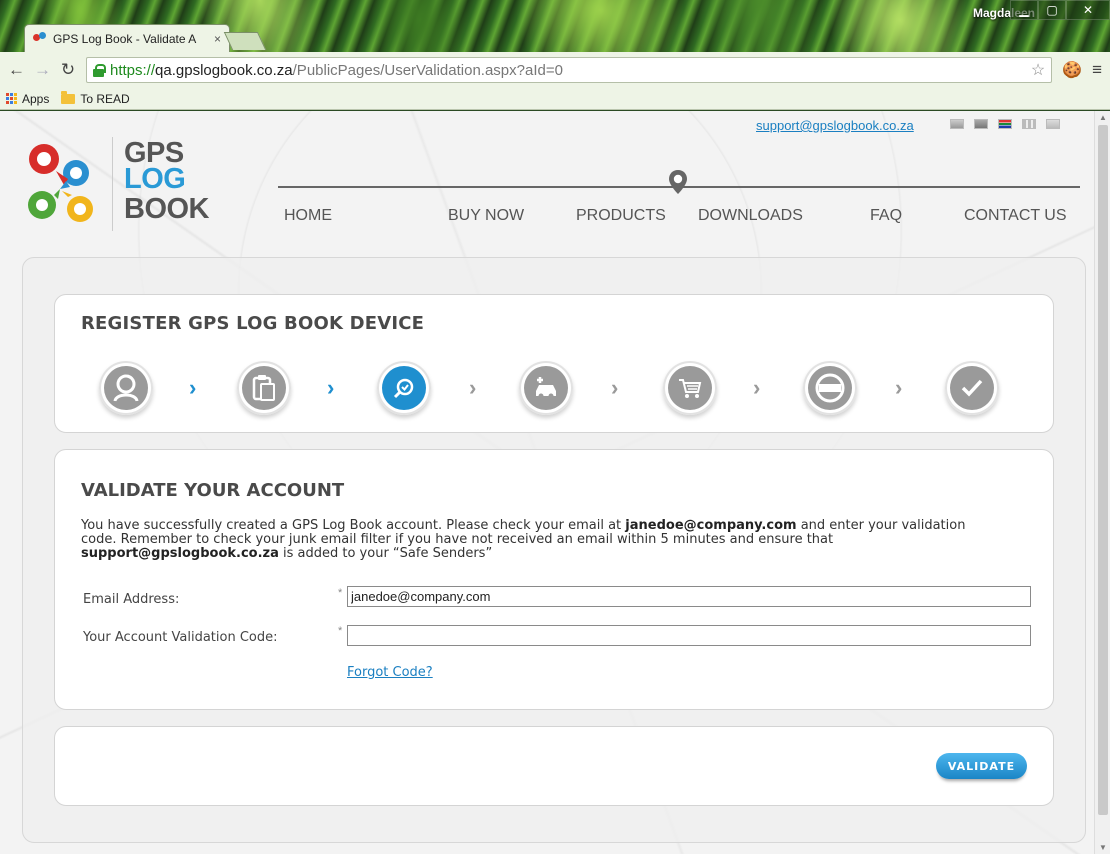 The width and height of the screenshot is (1110, 854). What do you see at coordinates (385, 553) in the screenshot?
I see `message-text: is added to your “Safe Senders”` at bounding box center [385, 553].